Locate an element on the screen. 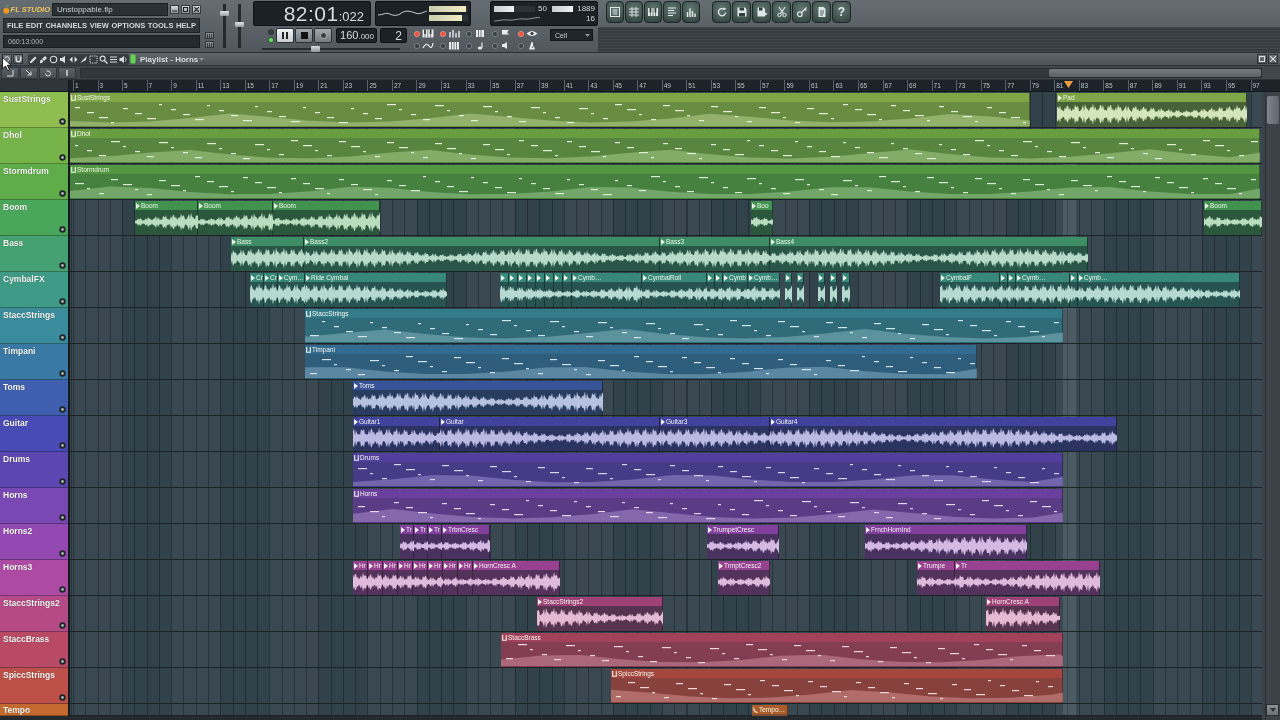 The width and height of the screenshot is (1280, 720). metronome-icon is located at coordinates (532, 45).